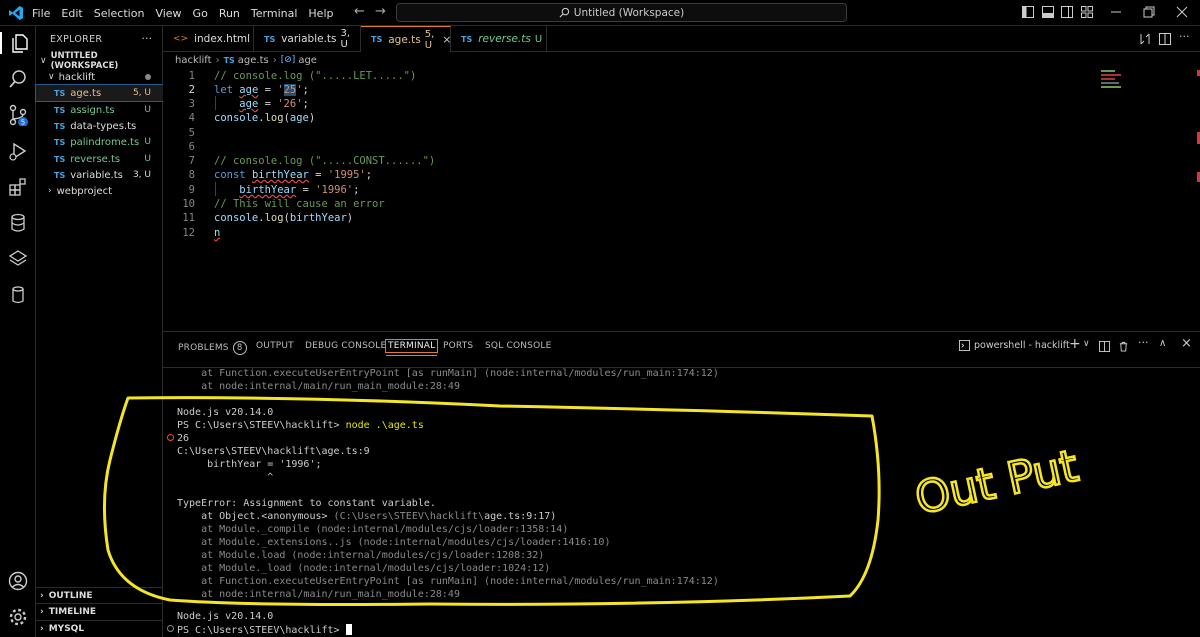 Image resolution: width=1200 pixels, height=637 pixels. I want to click on compare-changes-icon, so click(1145, 39).